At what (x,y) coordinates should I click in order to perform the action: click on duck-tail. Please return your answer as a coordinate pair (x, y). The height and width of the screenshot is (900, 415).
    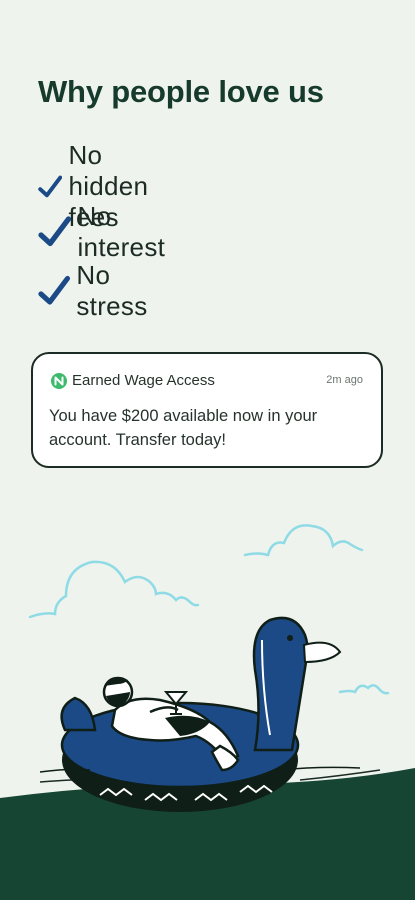
    Looking at the image, I should click on (78, 714).